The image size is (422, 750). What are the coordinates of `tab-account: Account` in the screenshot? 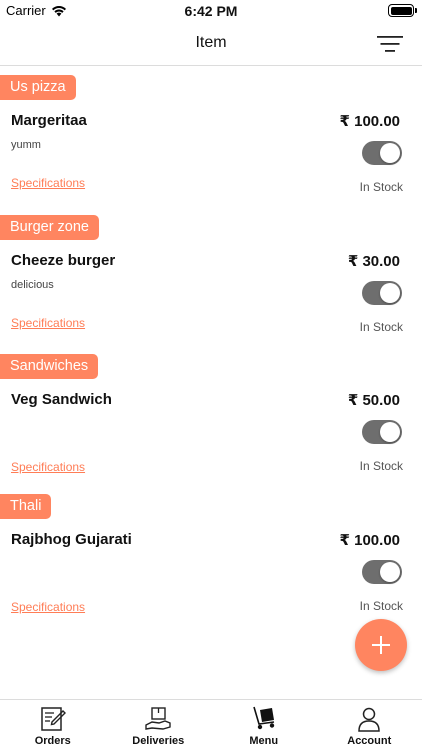 It's located at (369, 725).